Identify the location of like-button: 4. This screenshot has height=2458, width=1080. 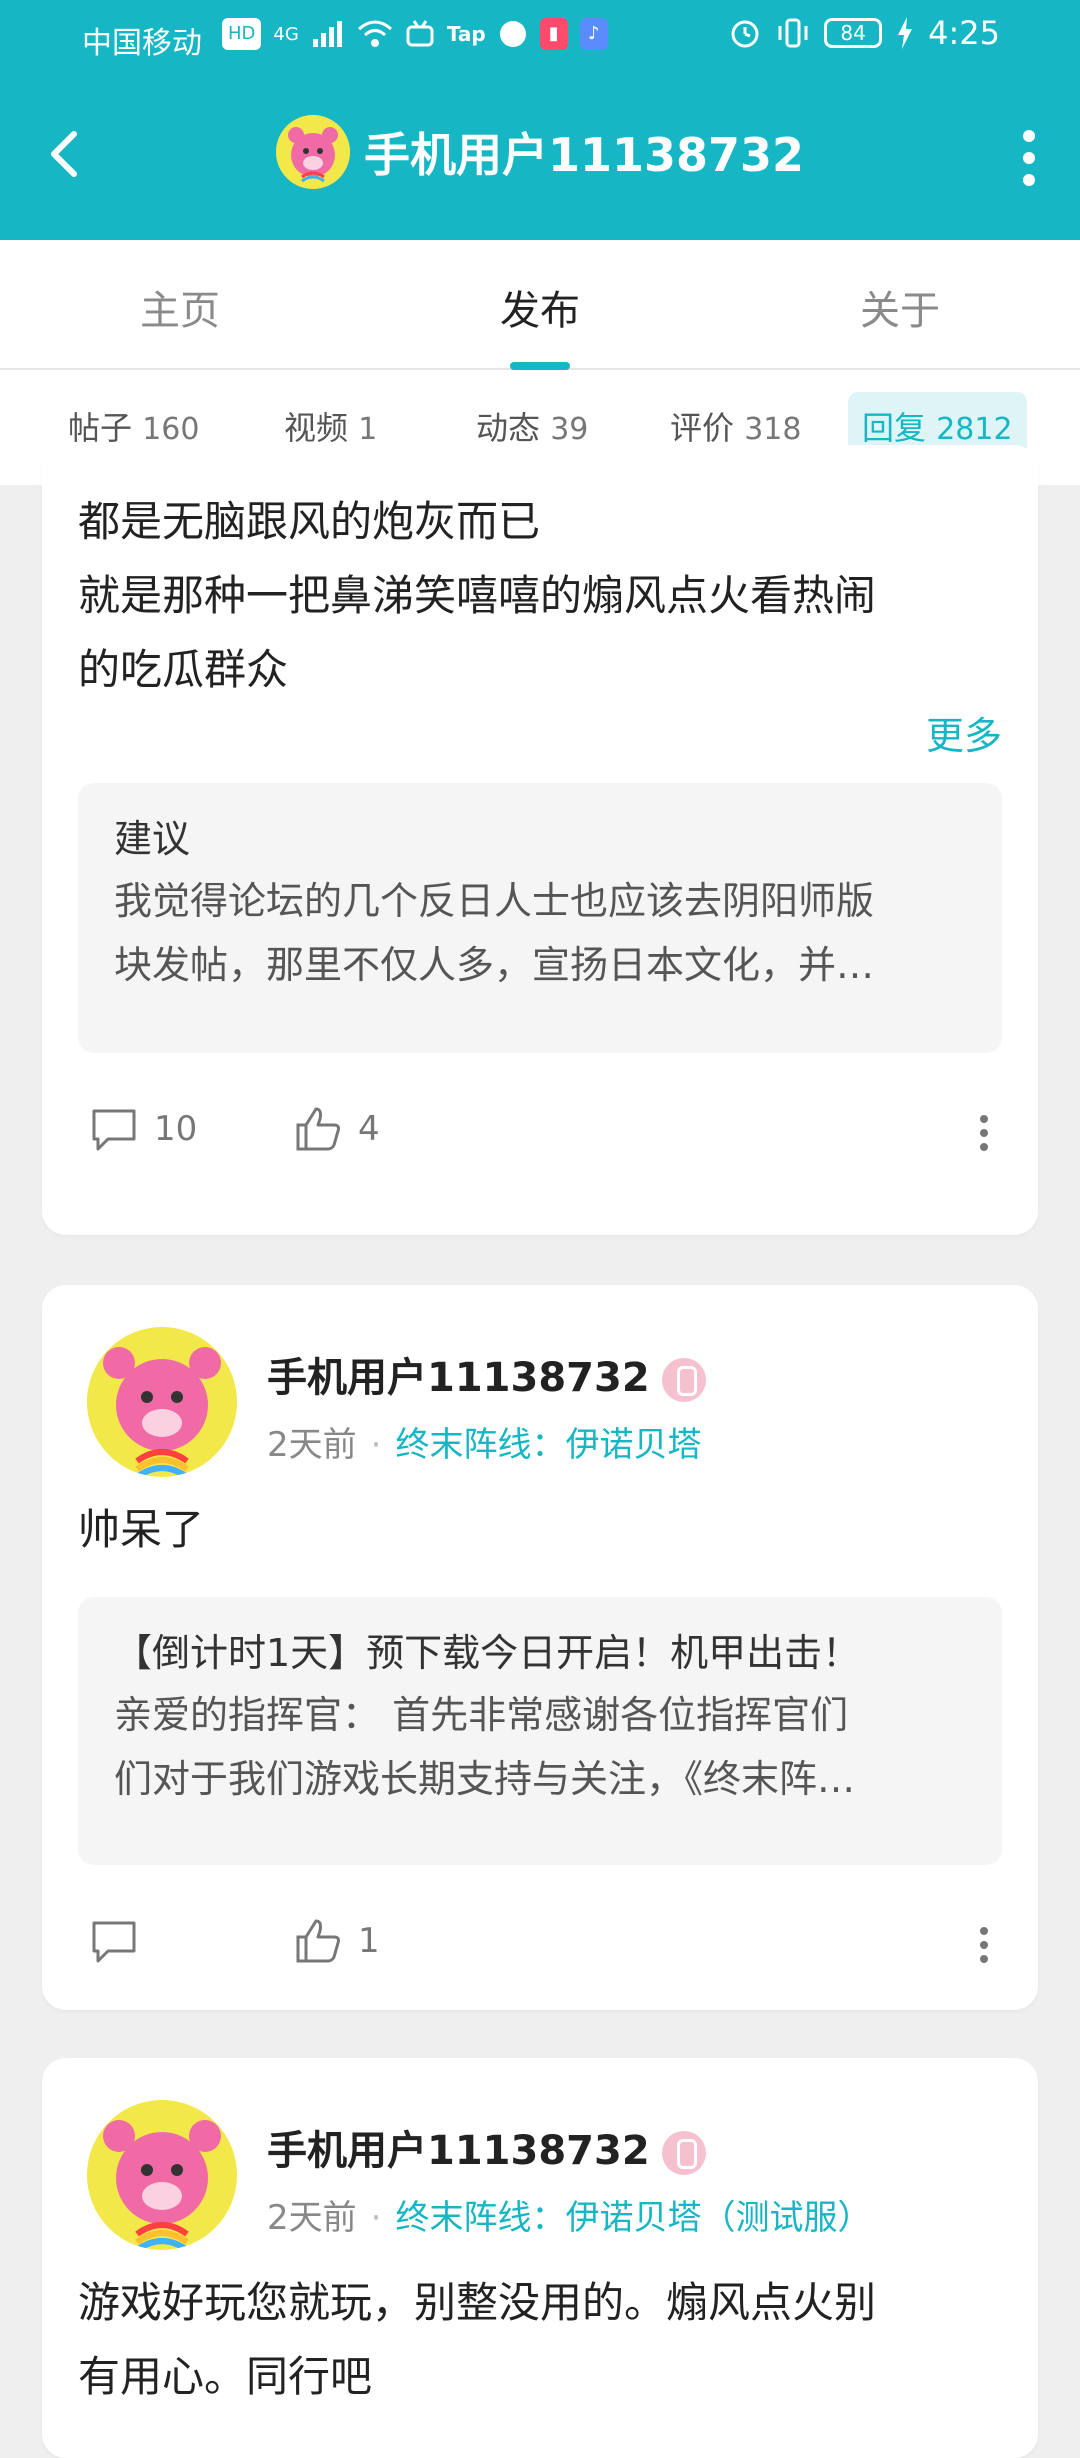
(336, 1129).